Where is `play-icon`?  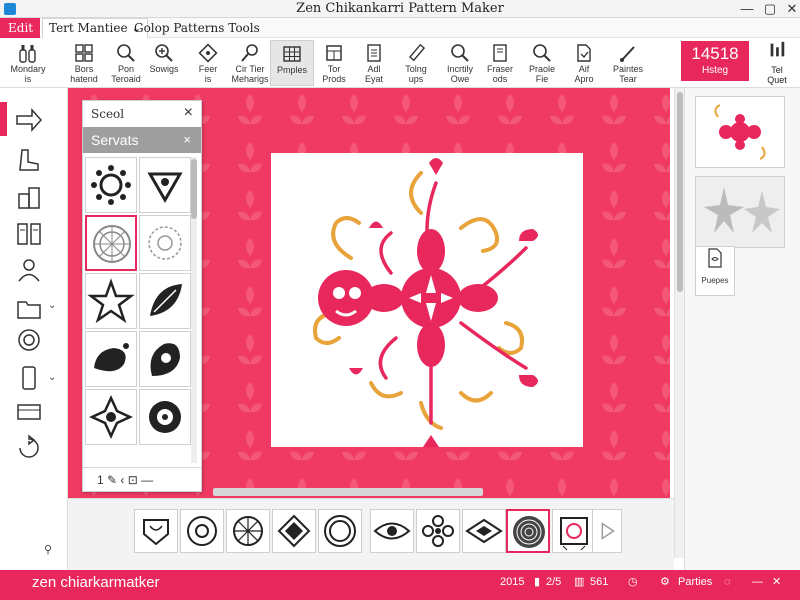 play-icon is located at coordinates (608, 531).